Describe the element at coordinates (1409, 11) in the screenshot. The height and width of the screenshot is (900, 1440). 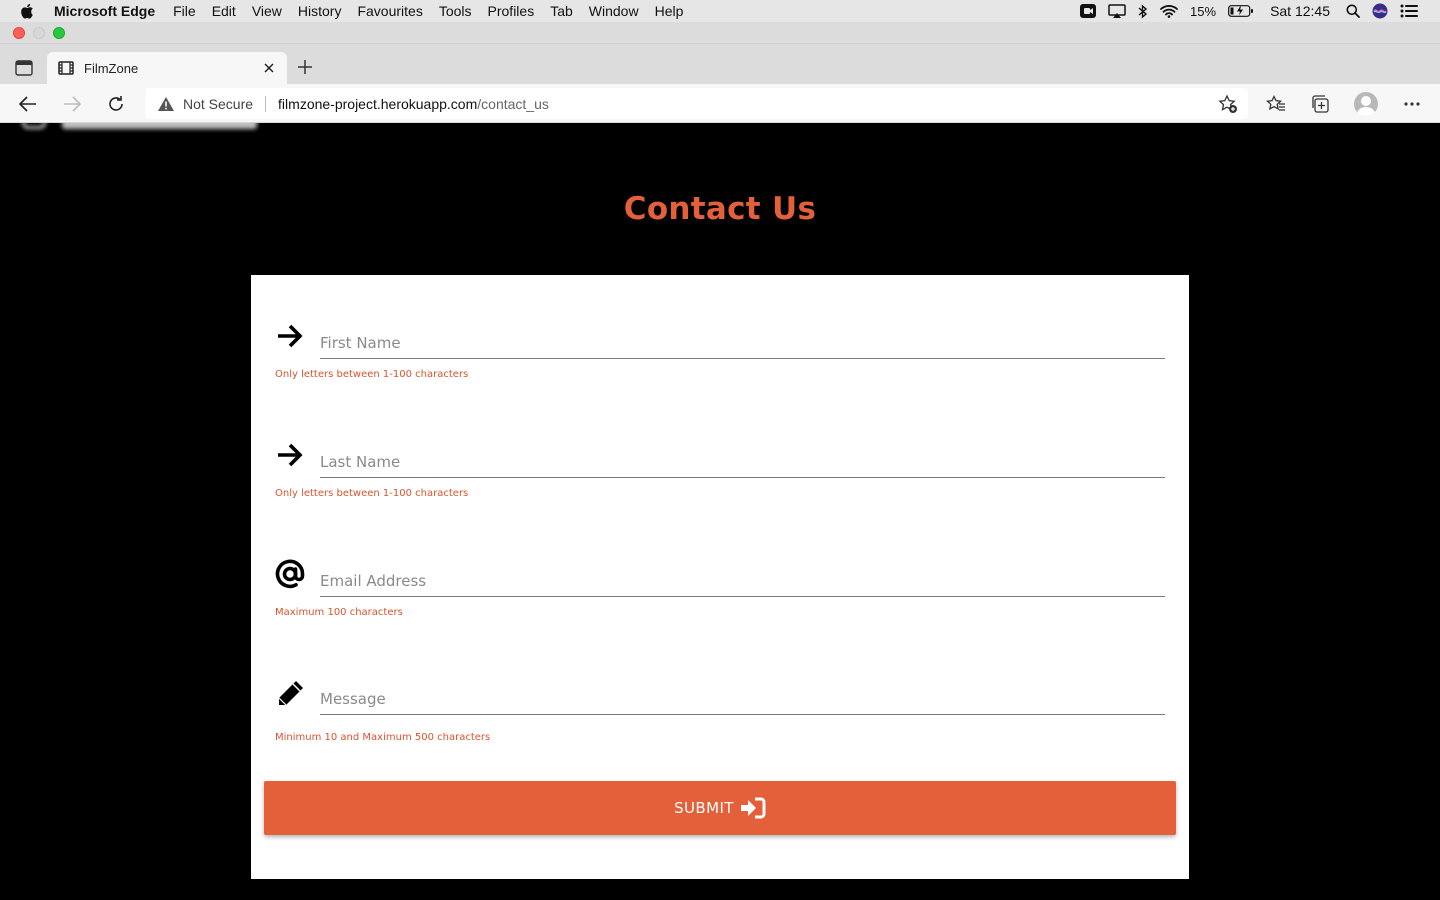
I see `control-center-icon` at that location.